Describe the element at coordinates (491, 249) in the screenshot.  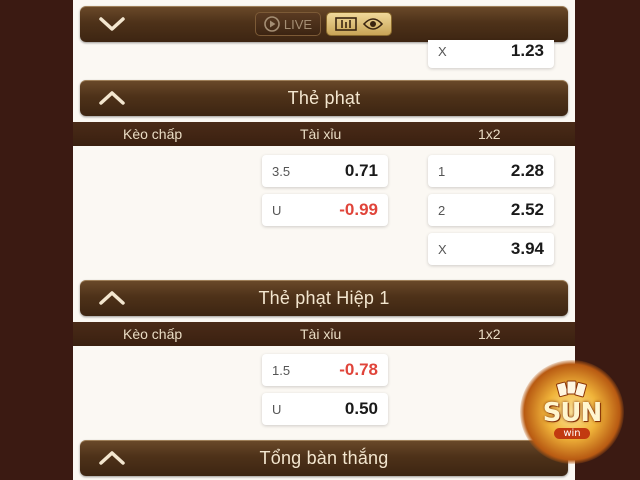
I see `odds-cell-x: X 3.94` at that location.